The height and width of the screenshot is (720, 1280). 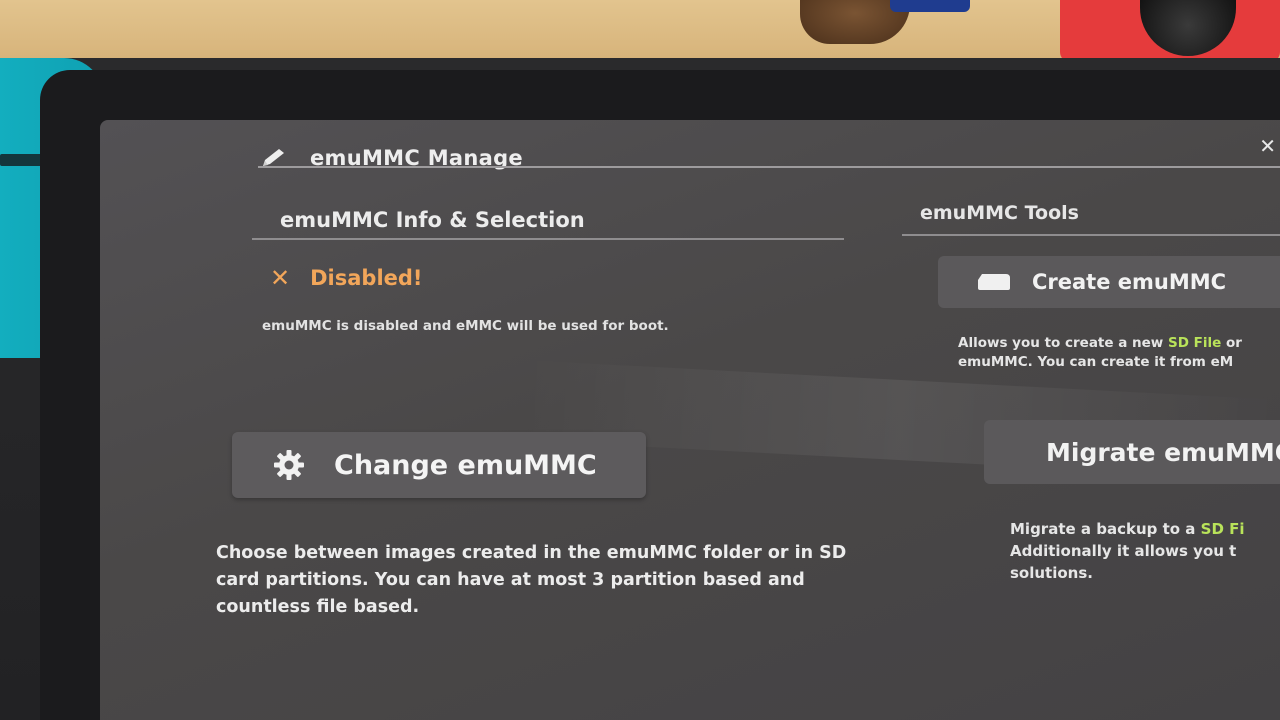 I want to click on right-joycon, so click(x=1170, y=31).